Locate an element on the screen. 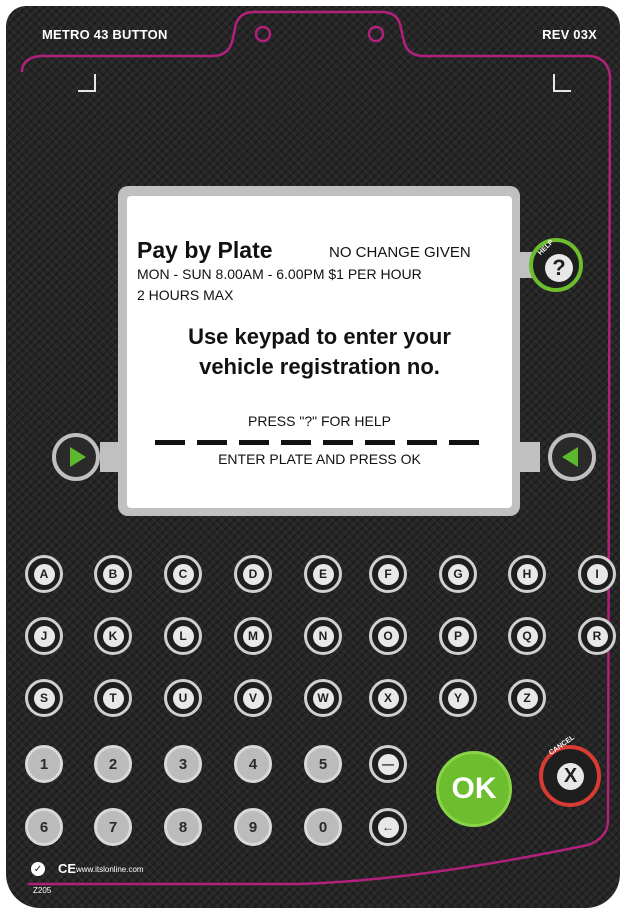 This screenshot has height=913, width=627. key-label: L is located at coordinates (183, 636).